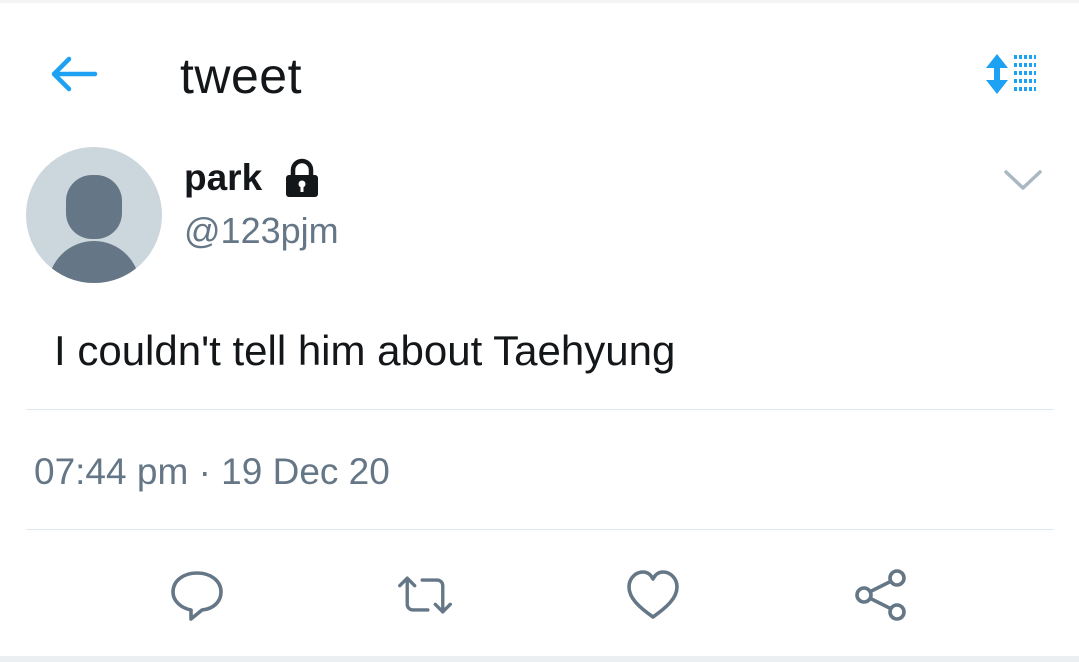 Image resolution: width=1079 pixels, height=662 pixels. I want to click on arrow-left-icon, so click(74, 74).